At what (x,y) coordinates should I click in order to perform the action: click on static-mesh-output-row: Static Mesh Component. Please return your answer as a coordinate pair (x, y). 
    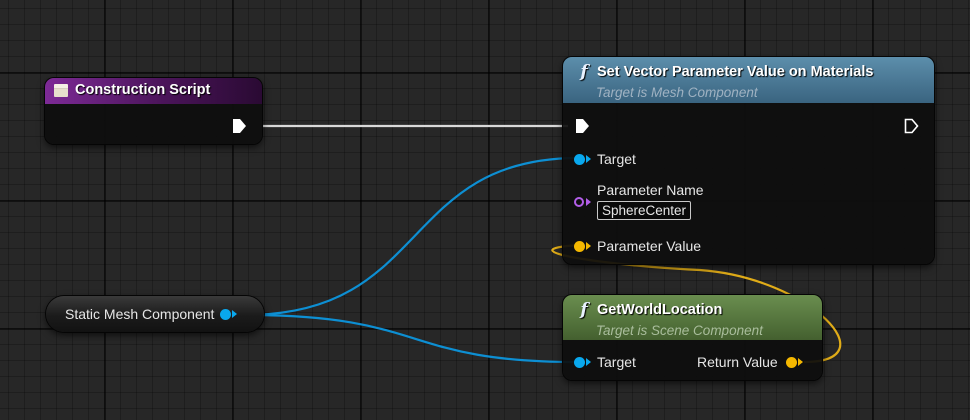
    Looking at the image, I should click on (151, 314).